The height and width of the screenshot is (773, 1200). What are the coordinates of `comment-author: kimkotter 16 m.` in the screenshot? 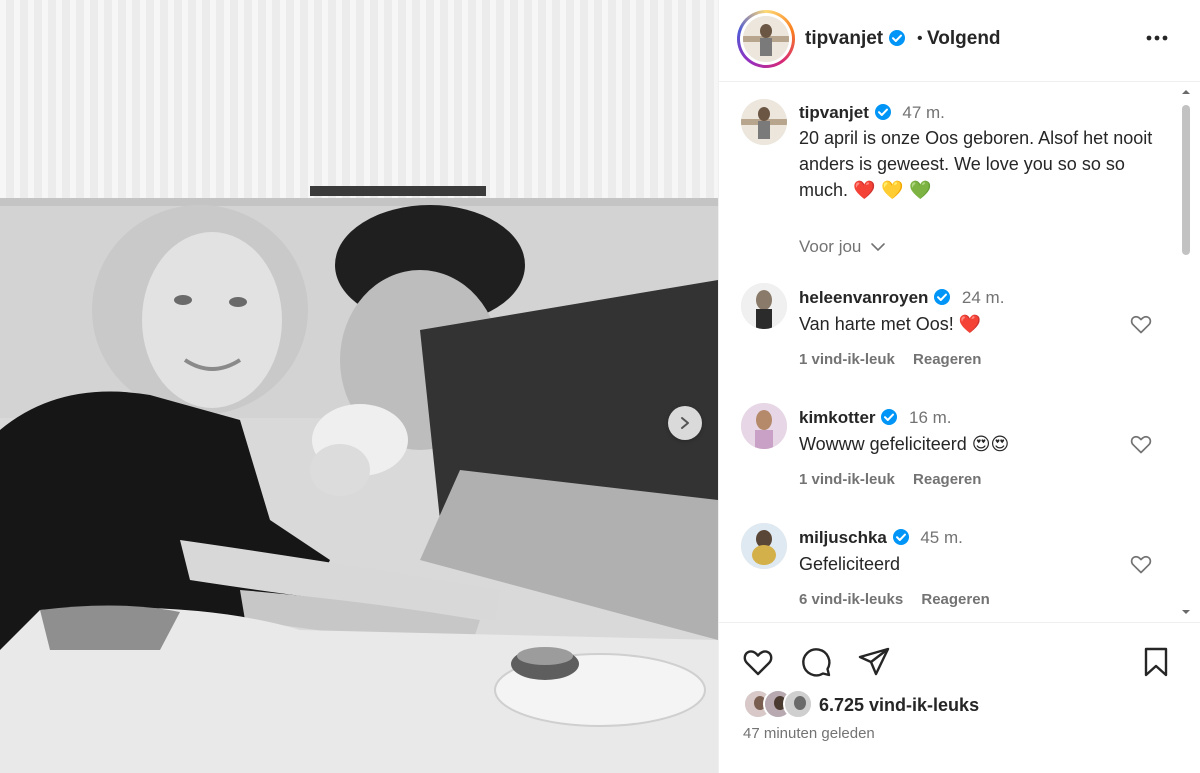 It's located at (875, 418).